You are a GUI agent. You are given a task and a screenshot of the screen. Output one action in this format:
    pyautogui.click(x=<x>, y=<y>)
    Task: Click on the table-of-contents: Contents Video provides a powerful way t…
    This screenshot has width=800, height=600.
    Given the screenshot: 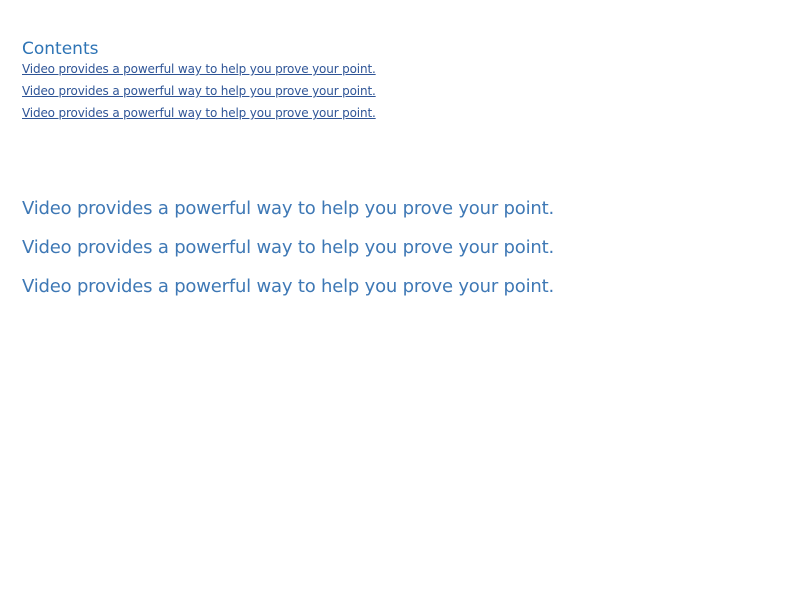 What is the action you would take?
    pyautogui.click(x=199, y=82)
    